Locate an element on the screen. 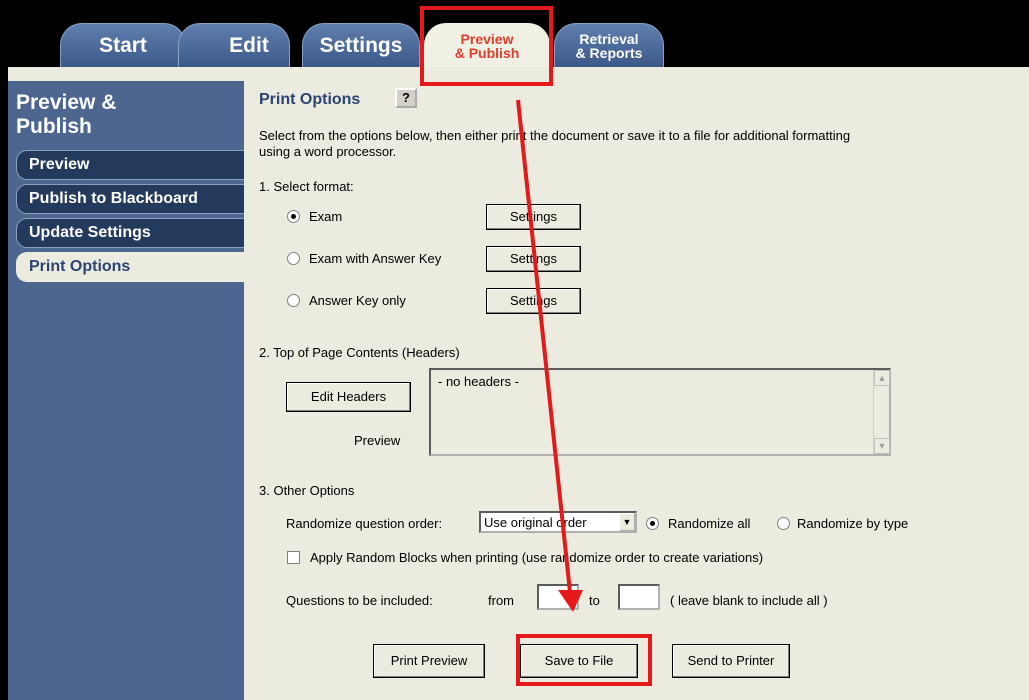 This screenshot has height=700, width=1029. format-exam-answer-key-label: Exam with Answer Key is located at coordinates (375, 258).